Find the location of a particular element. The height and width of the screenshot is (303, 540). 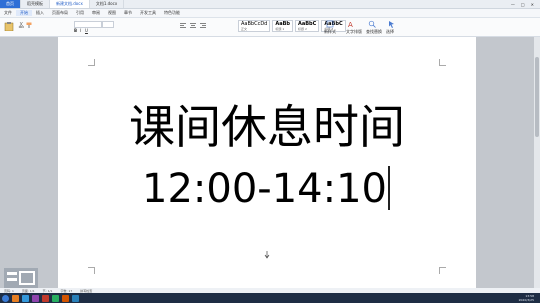

tab-label: 首页 is located at coordinates (10, 3).